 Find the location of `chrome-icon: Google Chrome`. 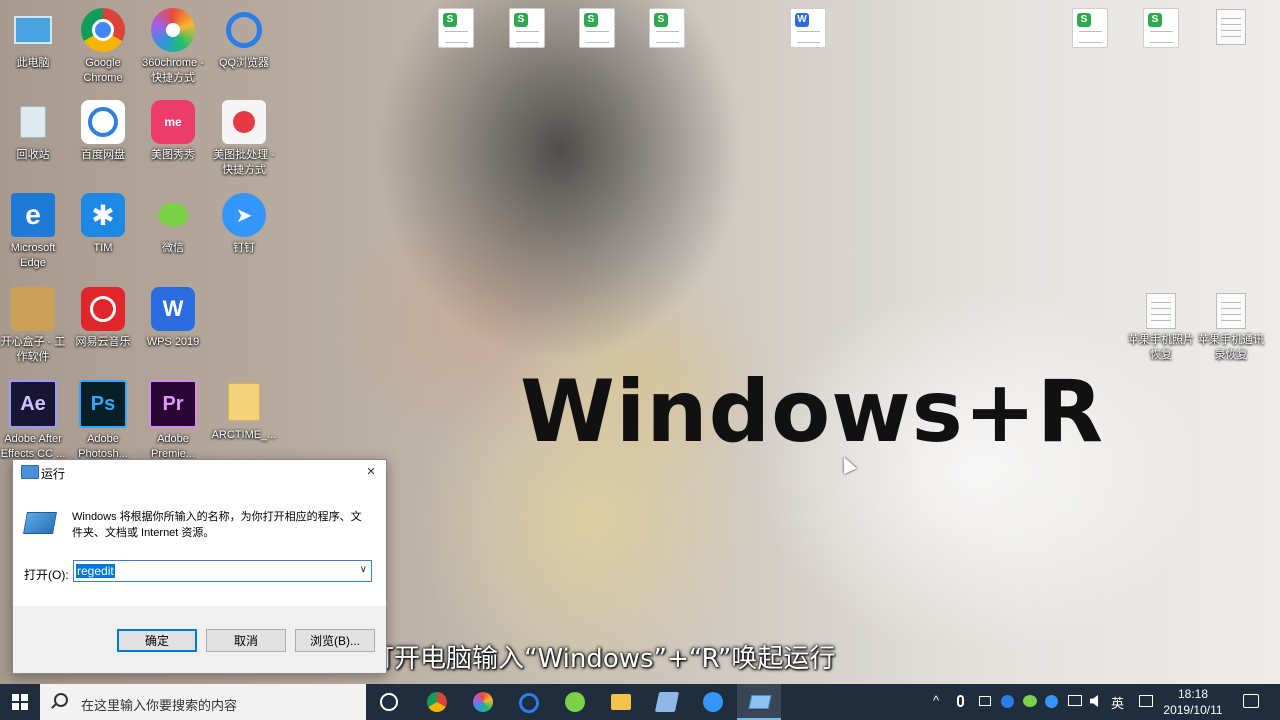

chrome-icon: Google Chrome is located at coordinates (103, 47).